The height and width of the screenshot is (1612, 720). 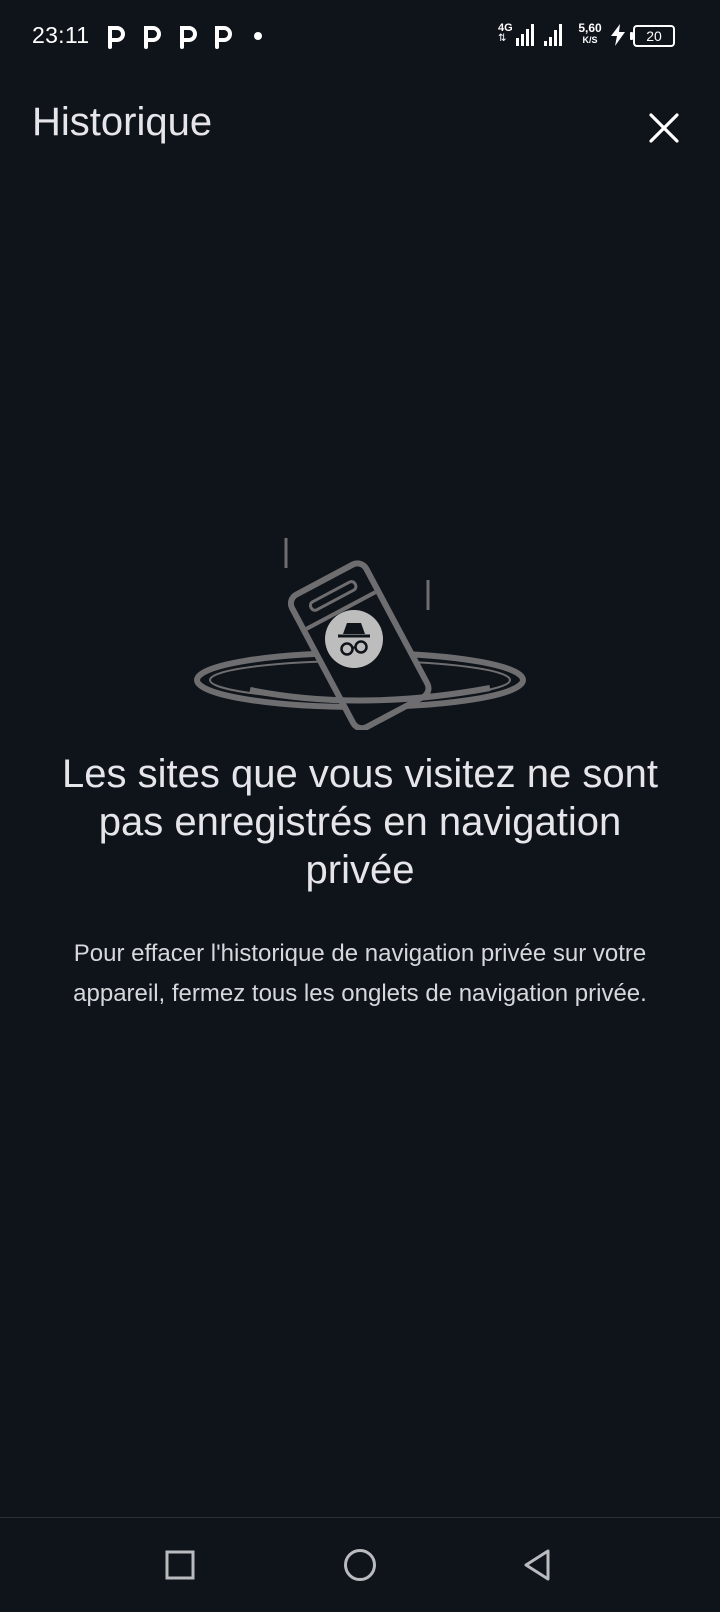 I want to click on page-title: Historique, so click(x=122, y=122).